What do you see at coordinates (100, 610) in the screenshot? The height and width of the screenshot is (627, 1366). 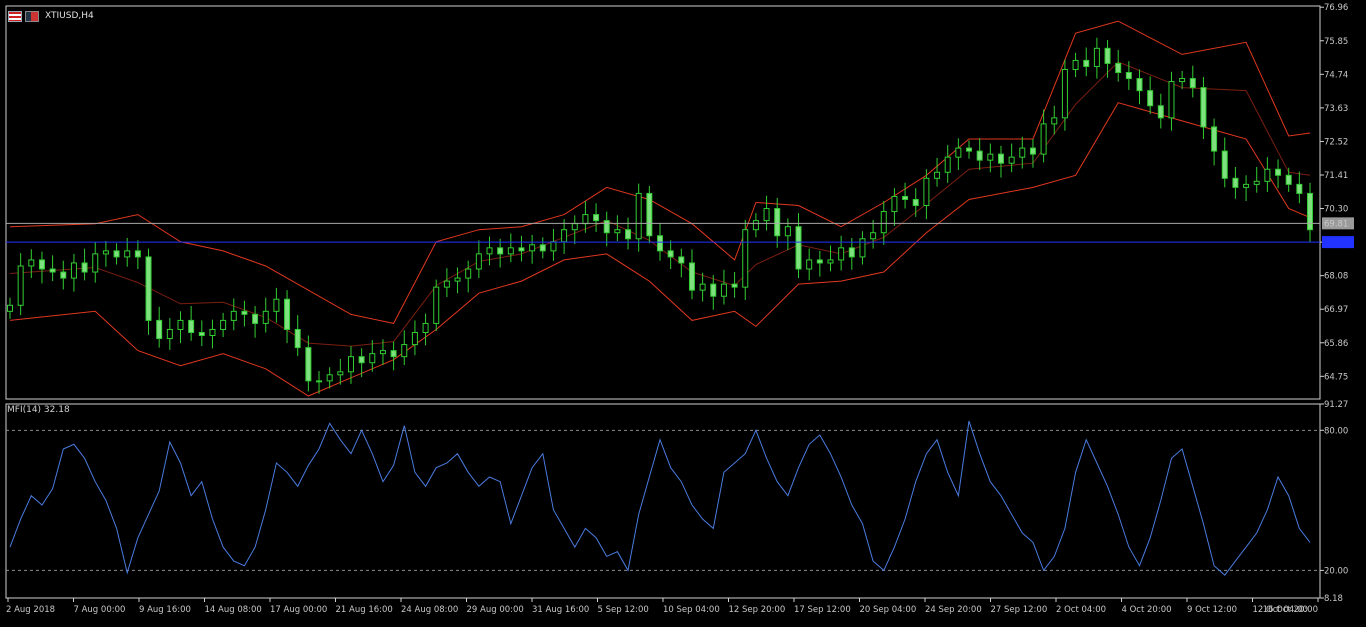 I see `x-axis-tick-label: 7 Aug 00:00` at bounding box center [100, 610].